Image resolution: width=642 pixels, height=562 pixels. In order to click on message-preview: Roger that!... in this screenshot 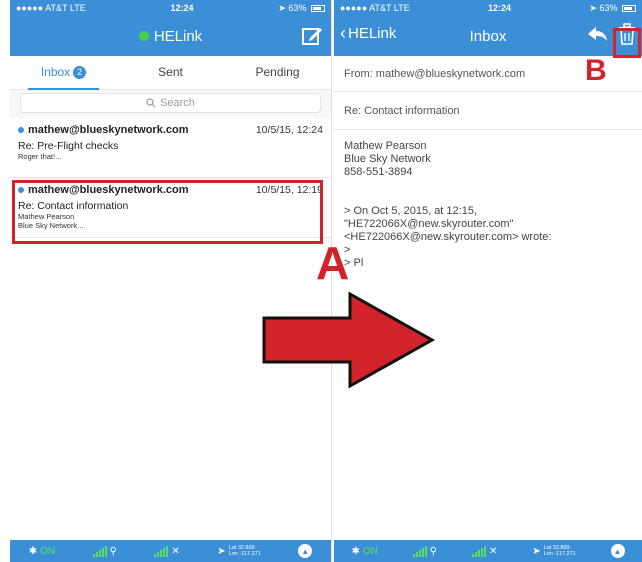, I will do `click(40, 156)`.